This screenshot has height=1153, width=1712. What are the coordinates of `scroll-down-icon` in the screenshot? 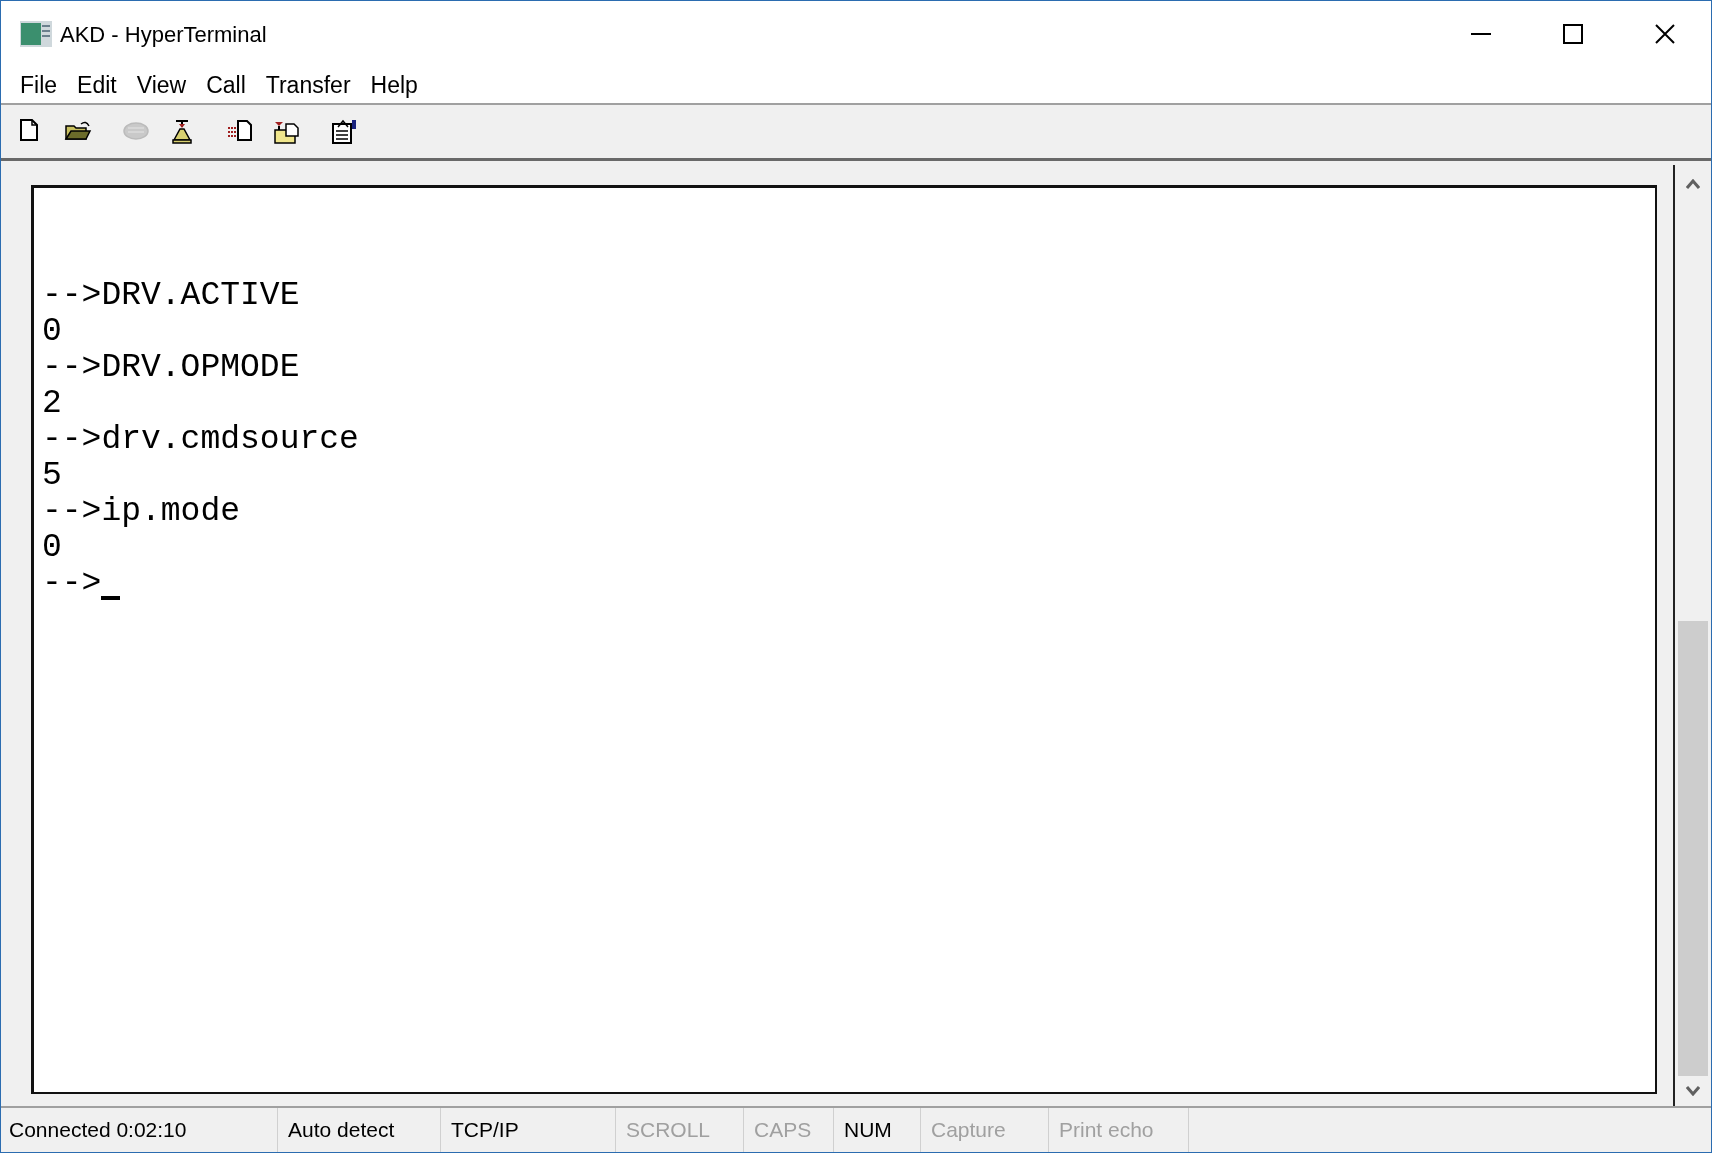 It's located at (1693, 1091).